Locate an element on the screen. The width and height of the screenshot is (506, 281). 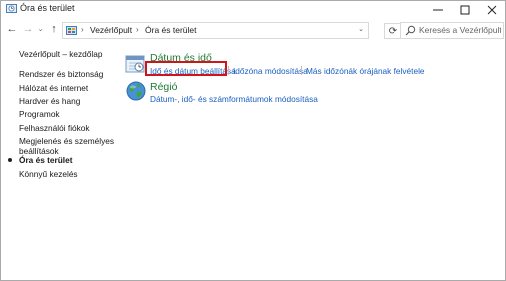
close-button is located at coordinates (492, 9).